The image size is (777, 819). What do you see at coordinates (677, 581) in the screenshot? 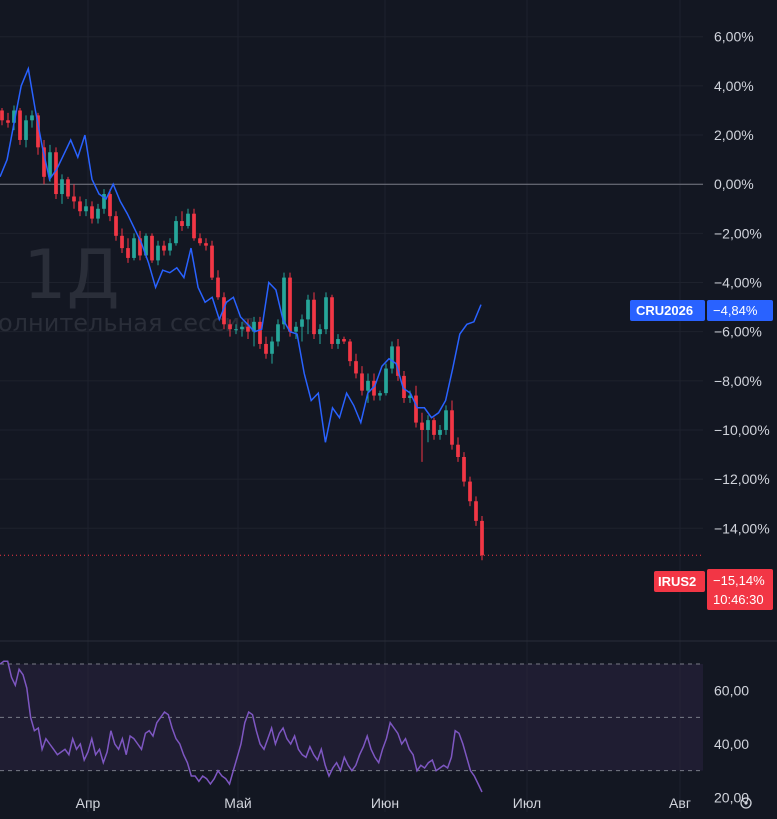
I see `main-name: IRUS2` at bounding box center [677, 581].